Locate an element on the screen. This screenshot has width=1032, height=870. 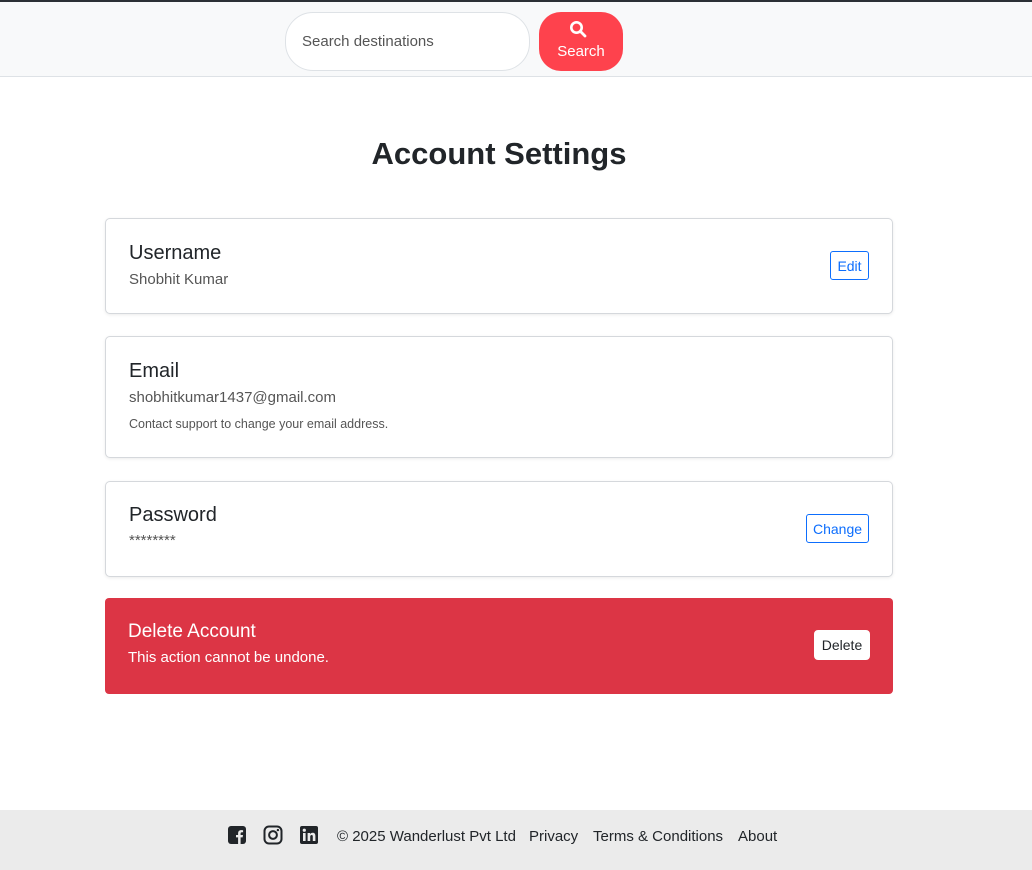
top-navbar: Search is located at coordinates (516, 38).